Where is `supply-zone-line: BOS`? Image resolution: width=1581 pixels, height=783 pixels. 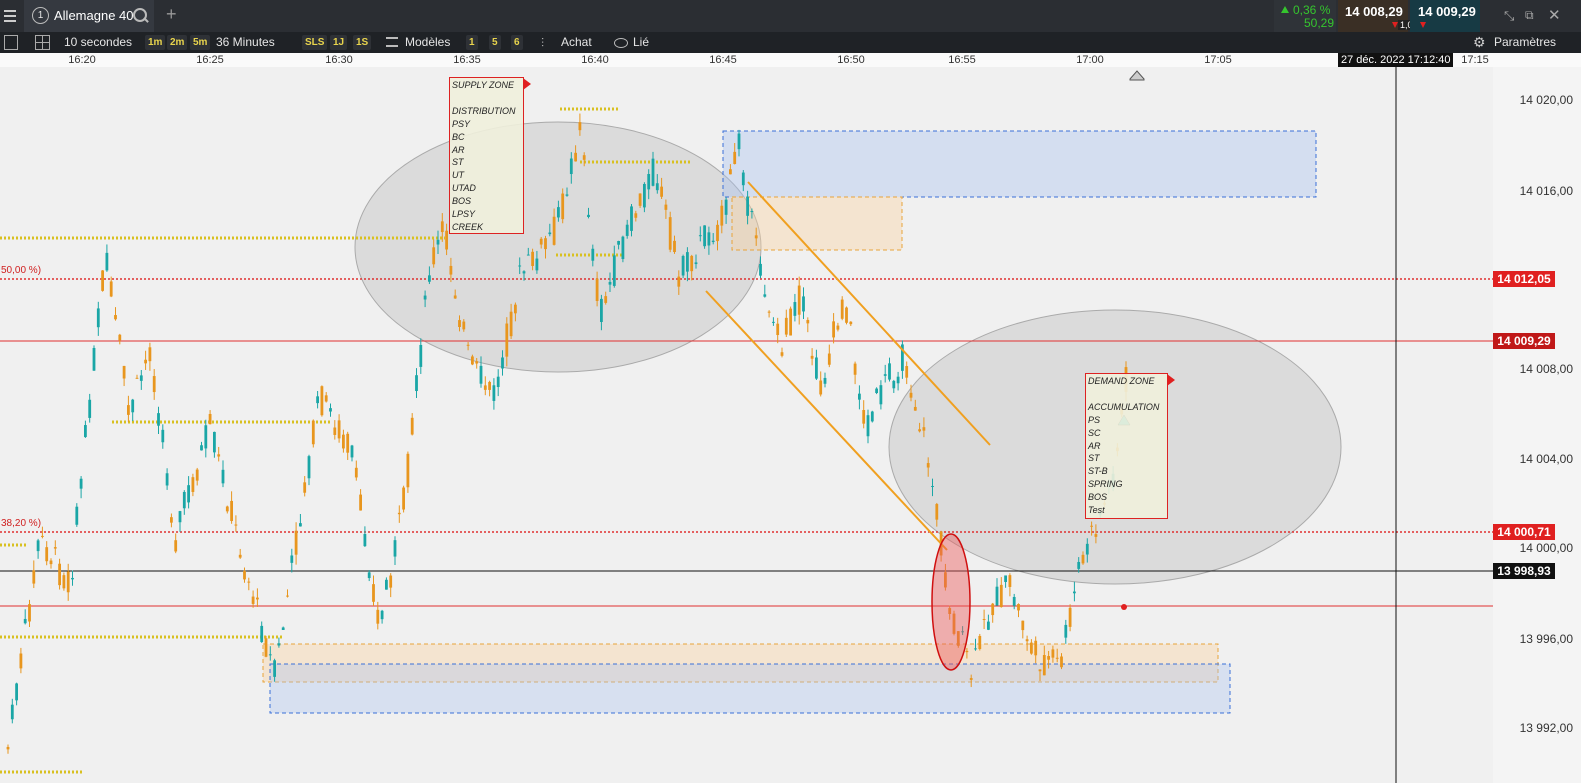 supply-zone-line: BOS is located at coordinates (462, 201).